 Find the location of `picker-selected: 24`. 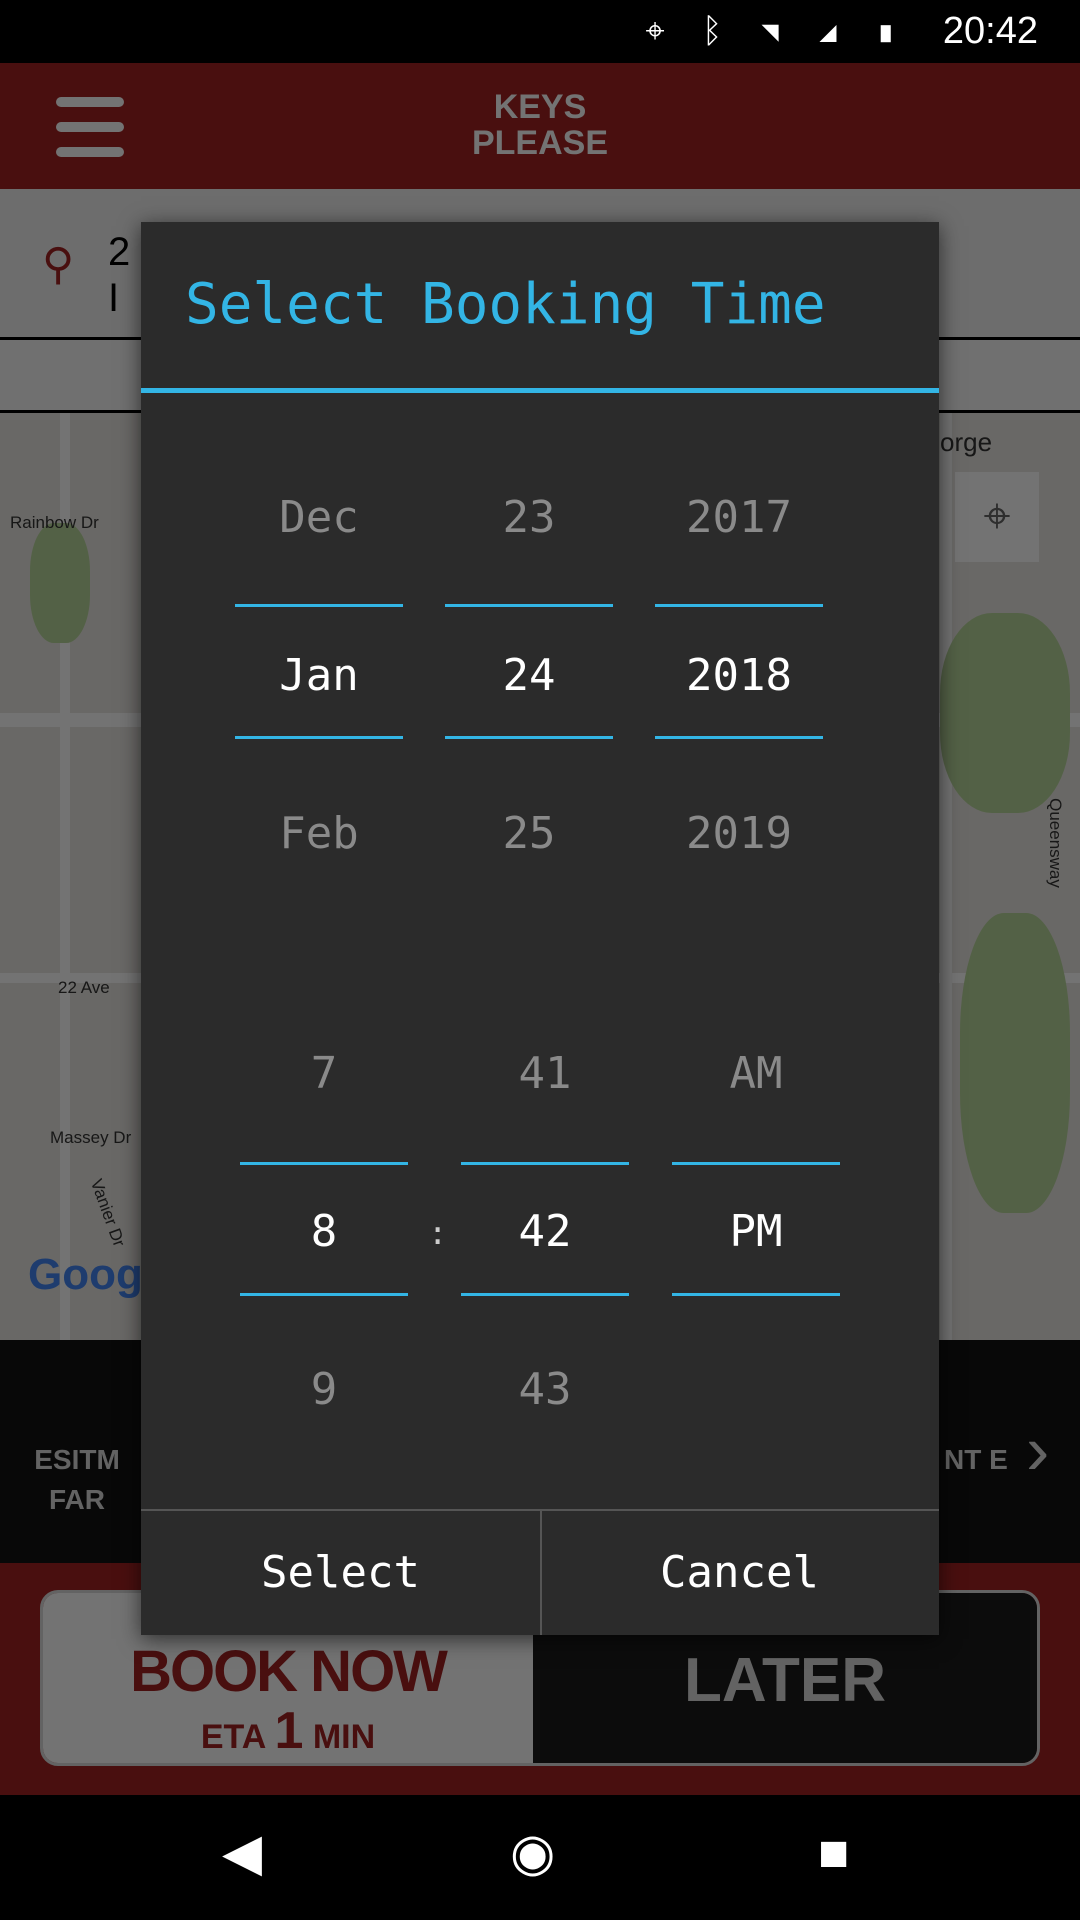

picker-selected: 24 is located at coordinates (529, 675).